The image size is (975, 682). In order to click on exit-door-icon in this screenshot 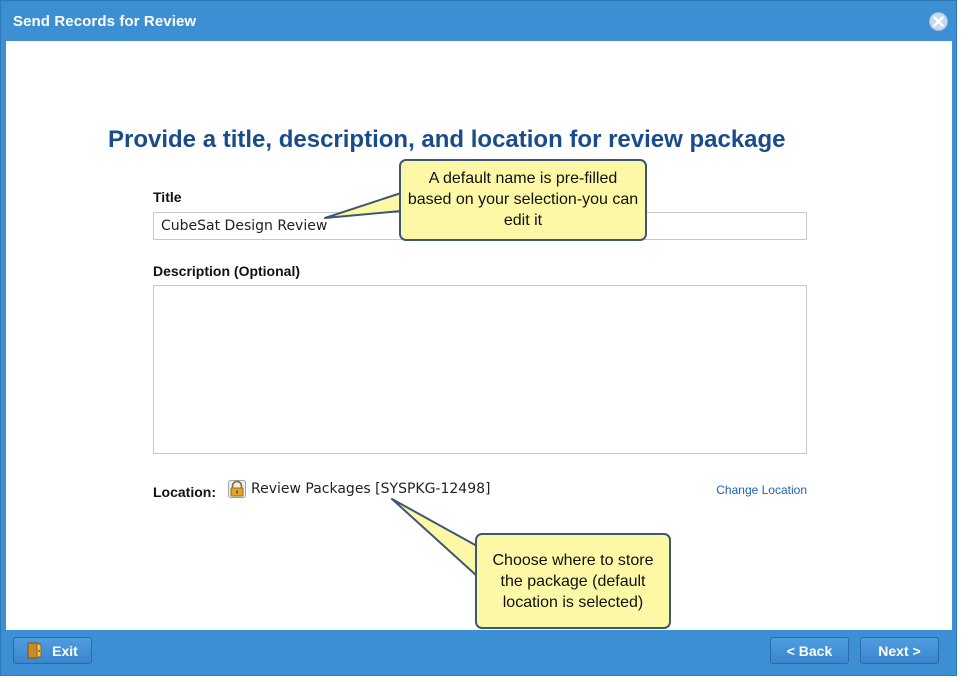, I will do `click(34, 650)`.